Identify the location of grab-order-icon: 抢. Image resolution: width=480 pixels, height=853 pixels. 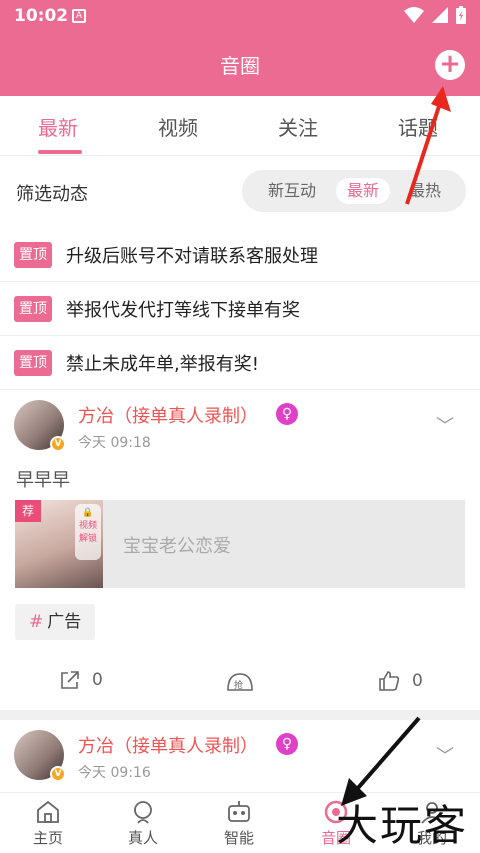
(240, 682).